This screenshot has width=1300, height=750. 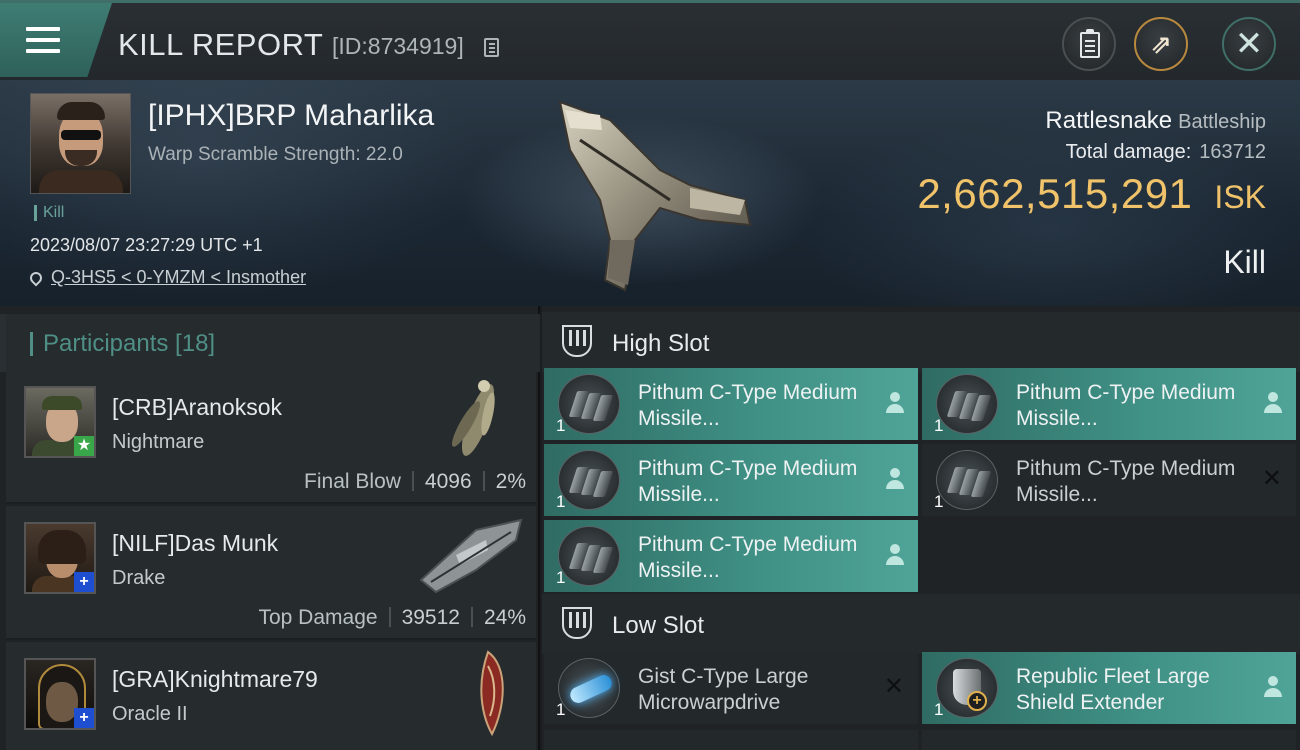 What do you see at coordinates (1165, 152) in the screenshot?
I see `total-damage: Total damage: 163712` at bounding box center [1165, 152].